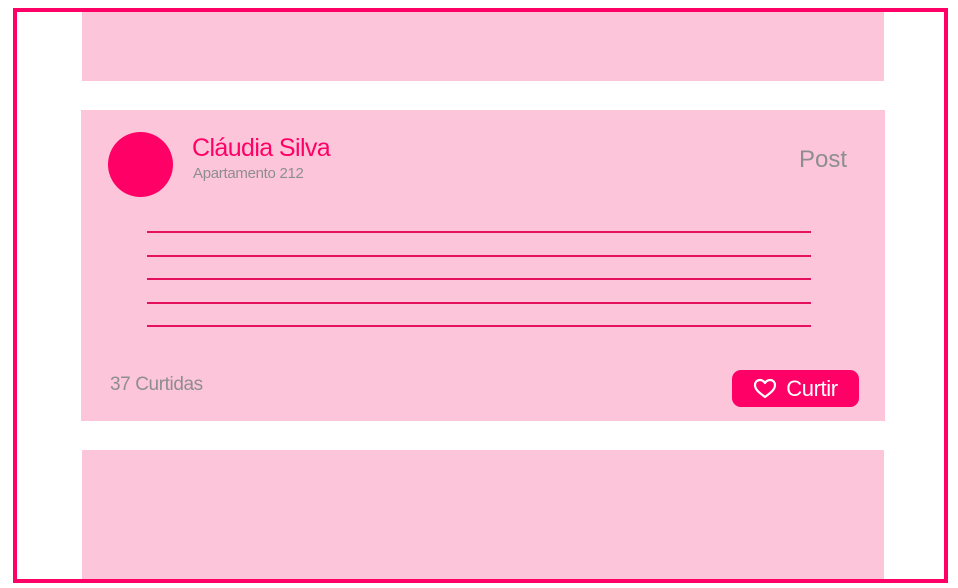  Describe the element at coordinates (822, 159) in the screenshot. I see `post-type-label: Post` at that location.